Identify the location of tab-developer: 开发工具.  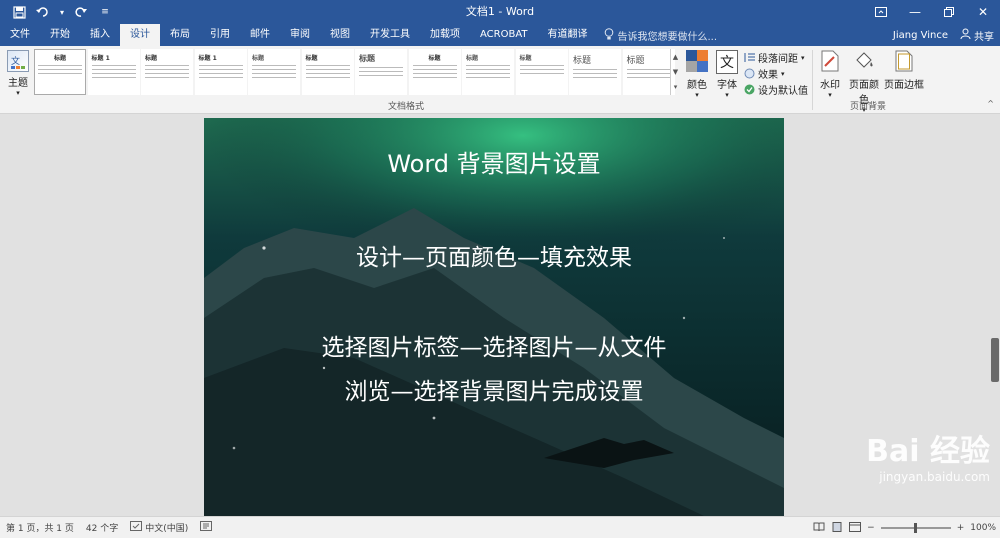
(390, 35).